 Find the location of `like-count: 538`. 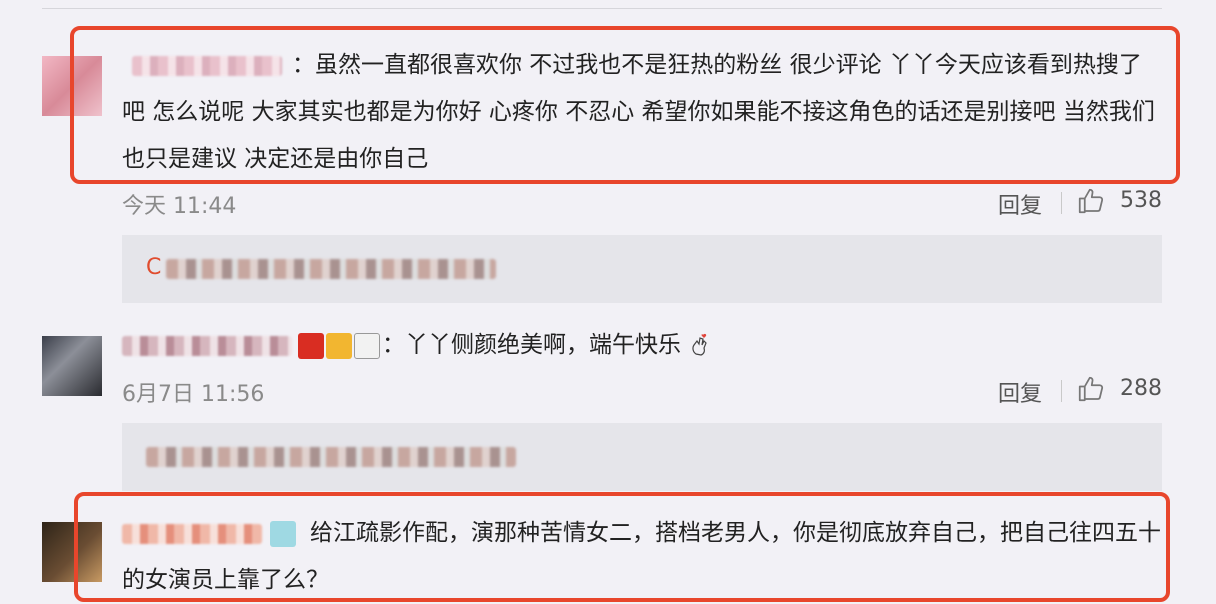

like-count: 538 is located at coordinates (1141, 200).